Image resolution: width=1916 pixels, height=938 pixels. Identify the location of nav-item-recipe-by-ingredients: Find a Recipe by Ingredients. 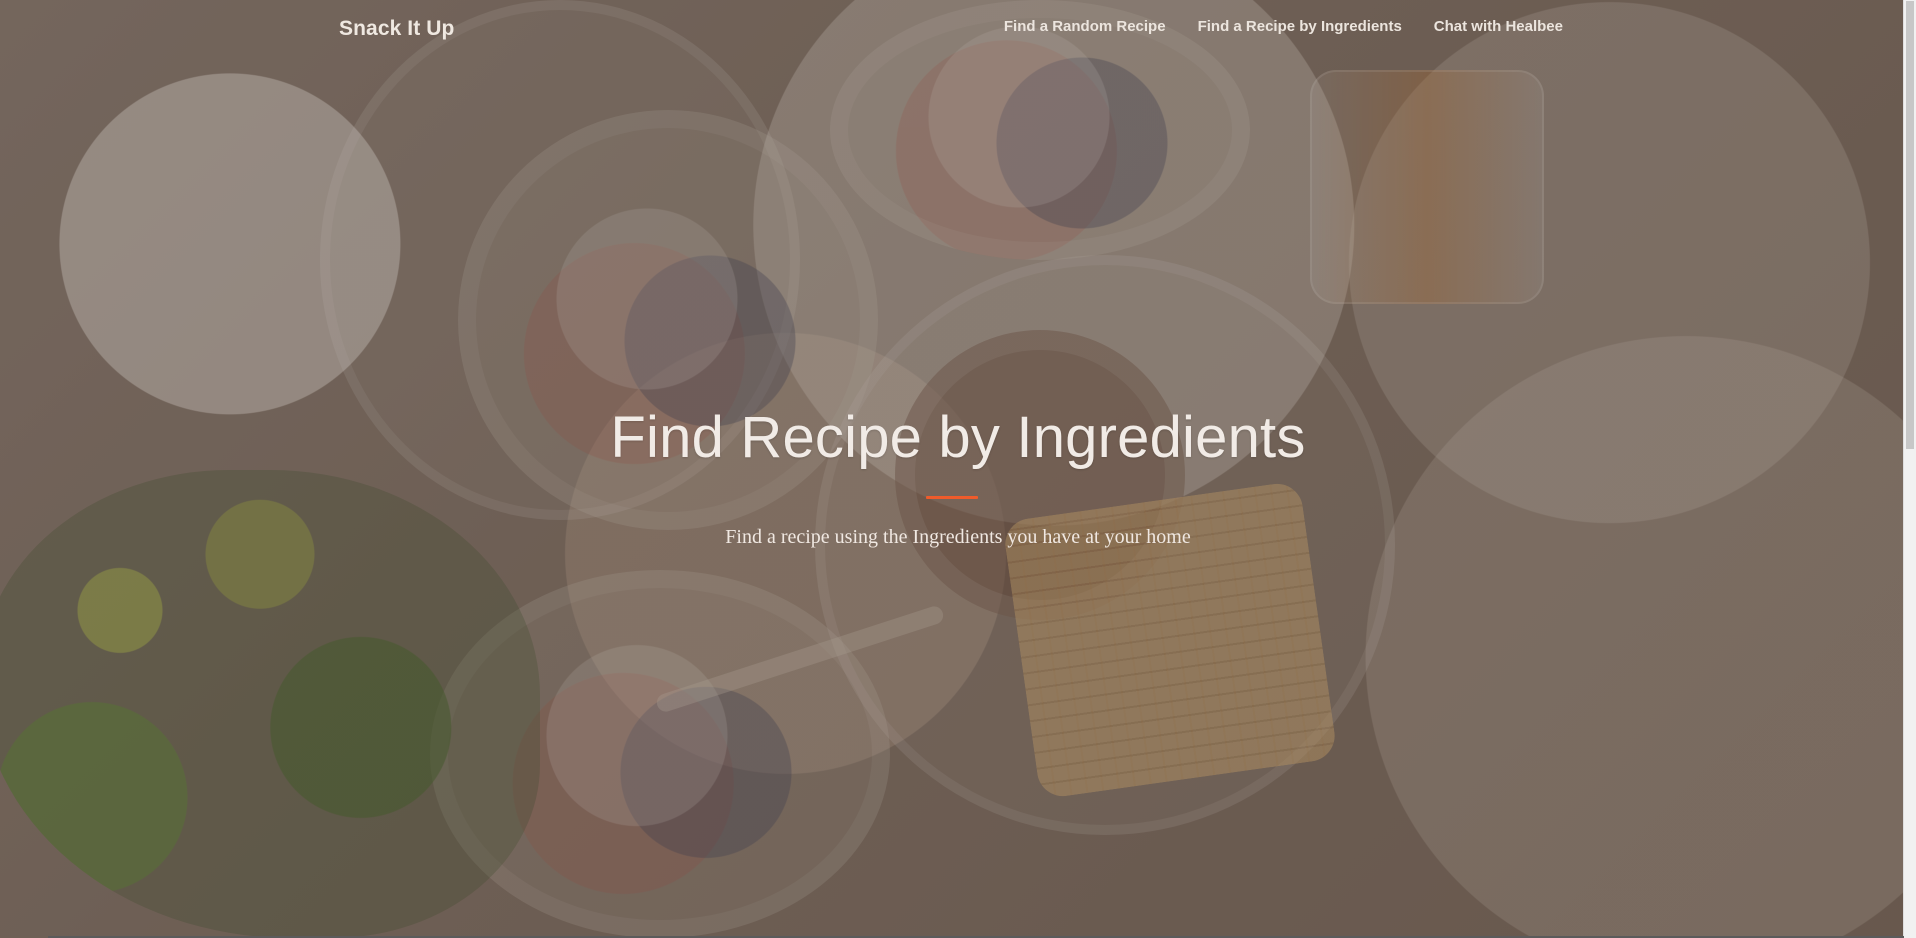
(1300, 26).